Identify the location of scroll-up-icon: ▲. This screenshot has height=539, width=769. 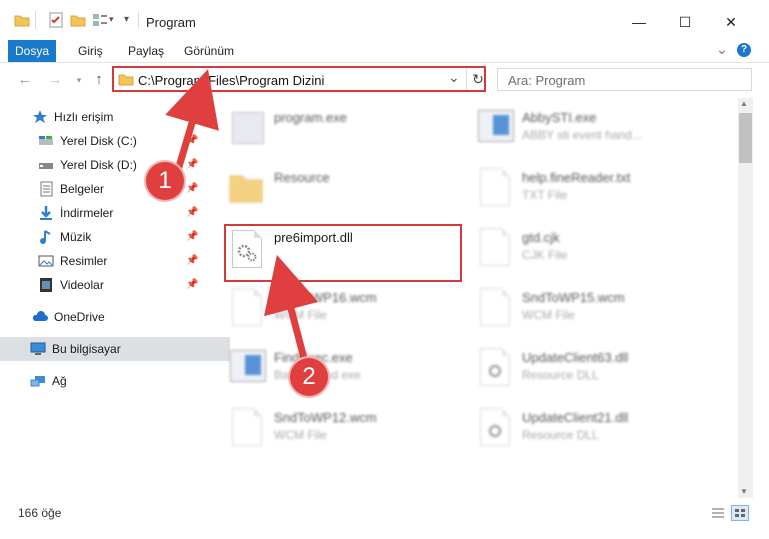
(744, 103).